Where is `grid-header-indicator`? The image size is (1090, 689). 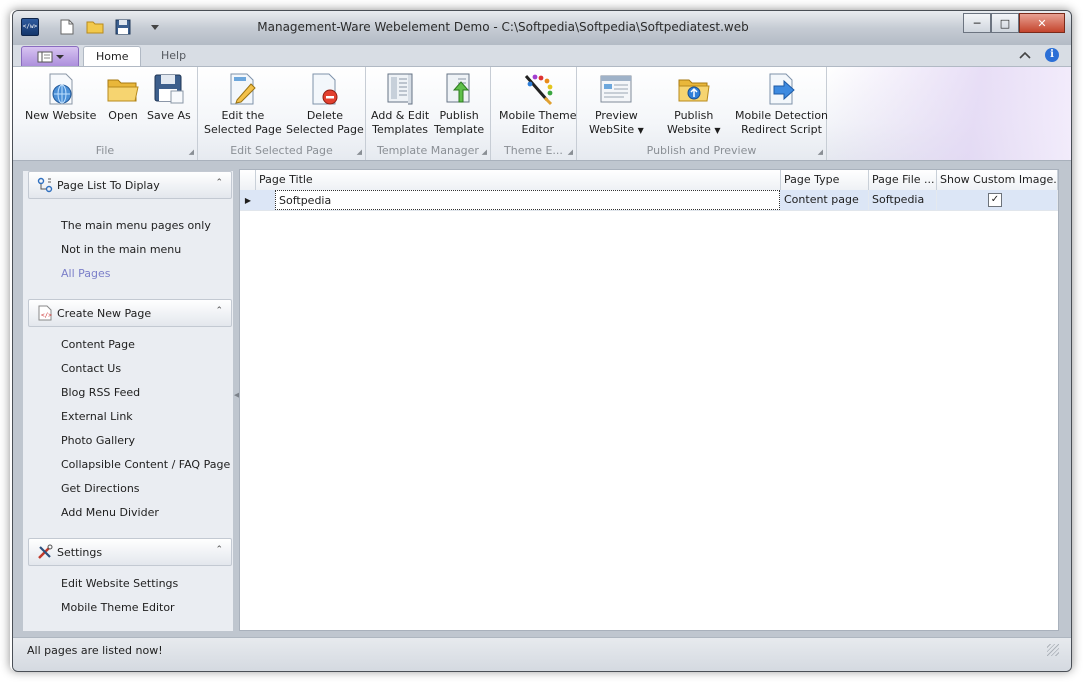 grid-header-indicator is located at coordinates (248, 180).